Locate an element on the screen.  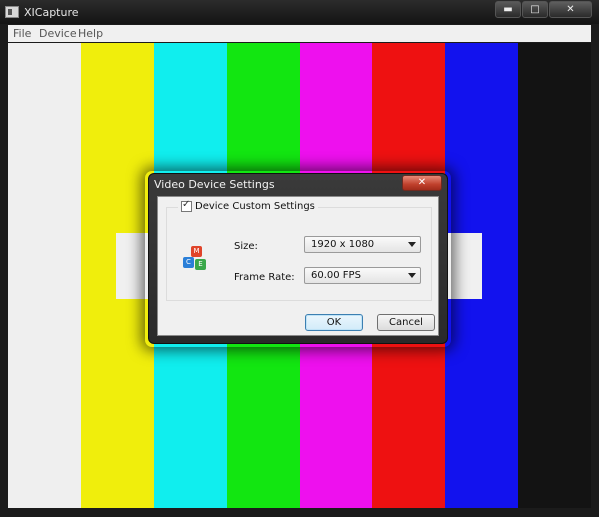
cube-letter: E is located at coordinates (200, 264).